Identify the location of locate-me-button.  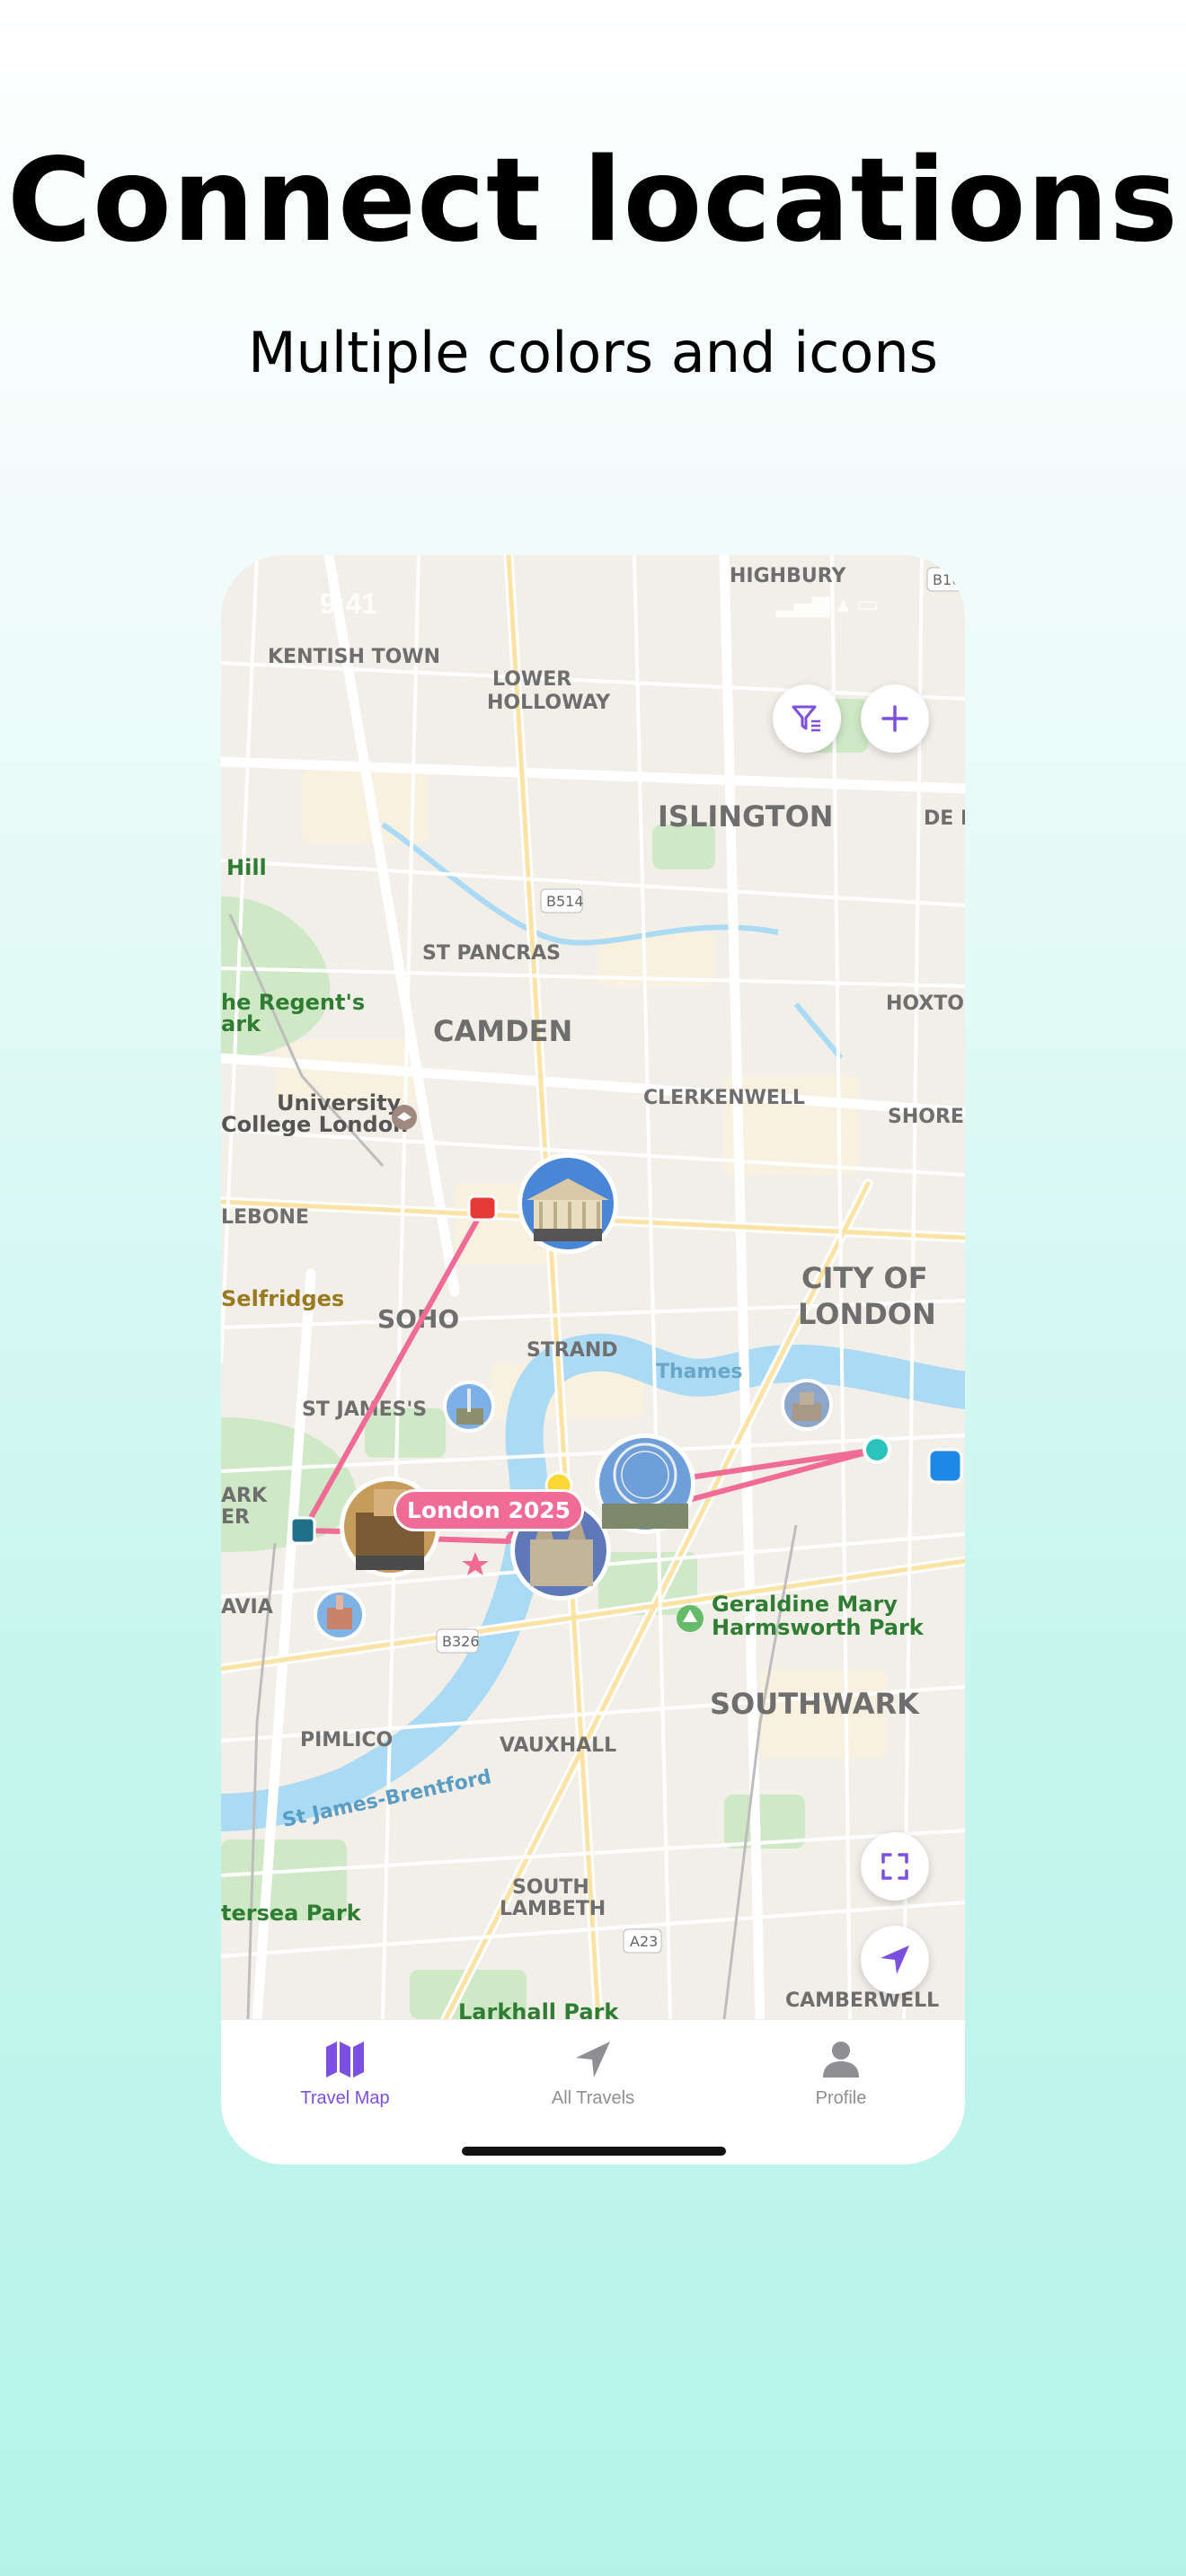
(895, 1960).